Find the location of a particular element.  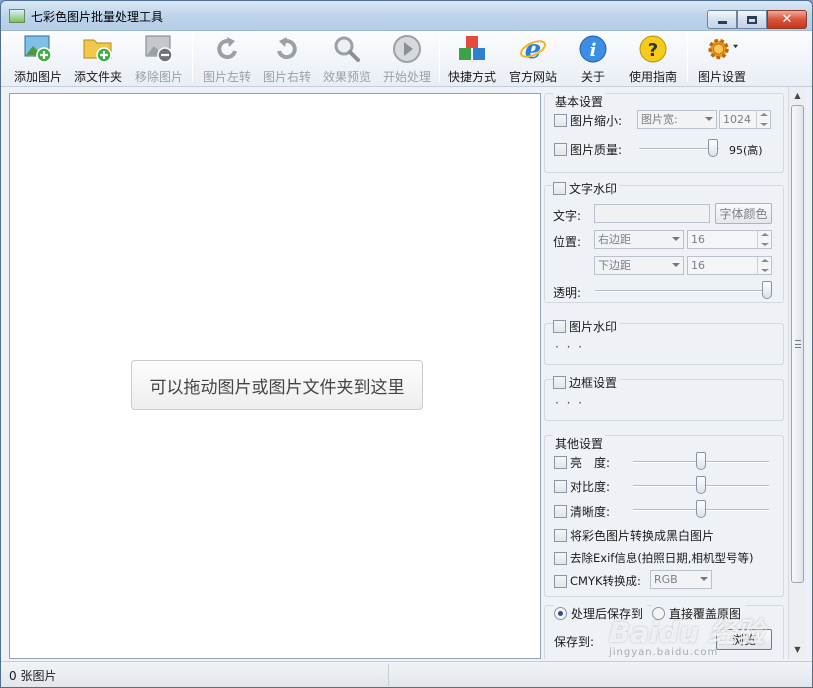

cubes-icon is located at coordinates (472, 49).